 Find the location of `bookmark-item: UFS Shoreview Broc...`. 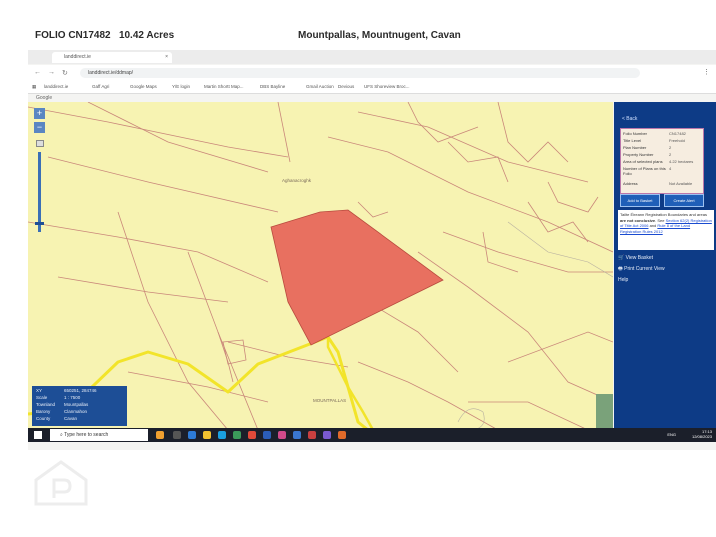

bookmark-item: UFS Shoreview Broc... is located at coordinates (387, 86).